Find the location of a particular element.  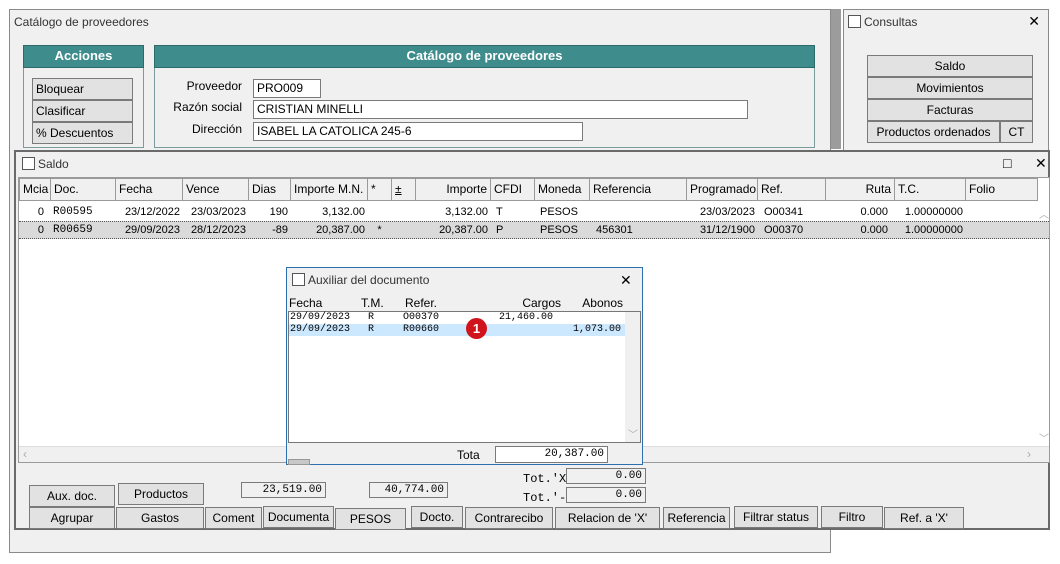

aux-col-refer: Refer. is located at coordinates (421, 303).